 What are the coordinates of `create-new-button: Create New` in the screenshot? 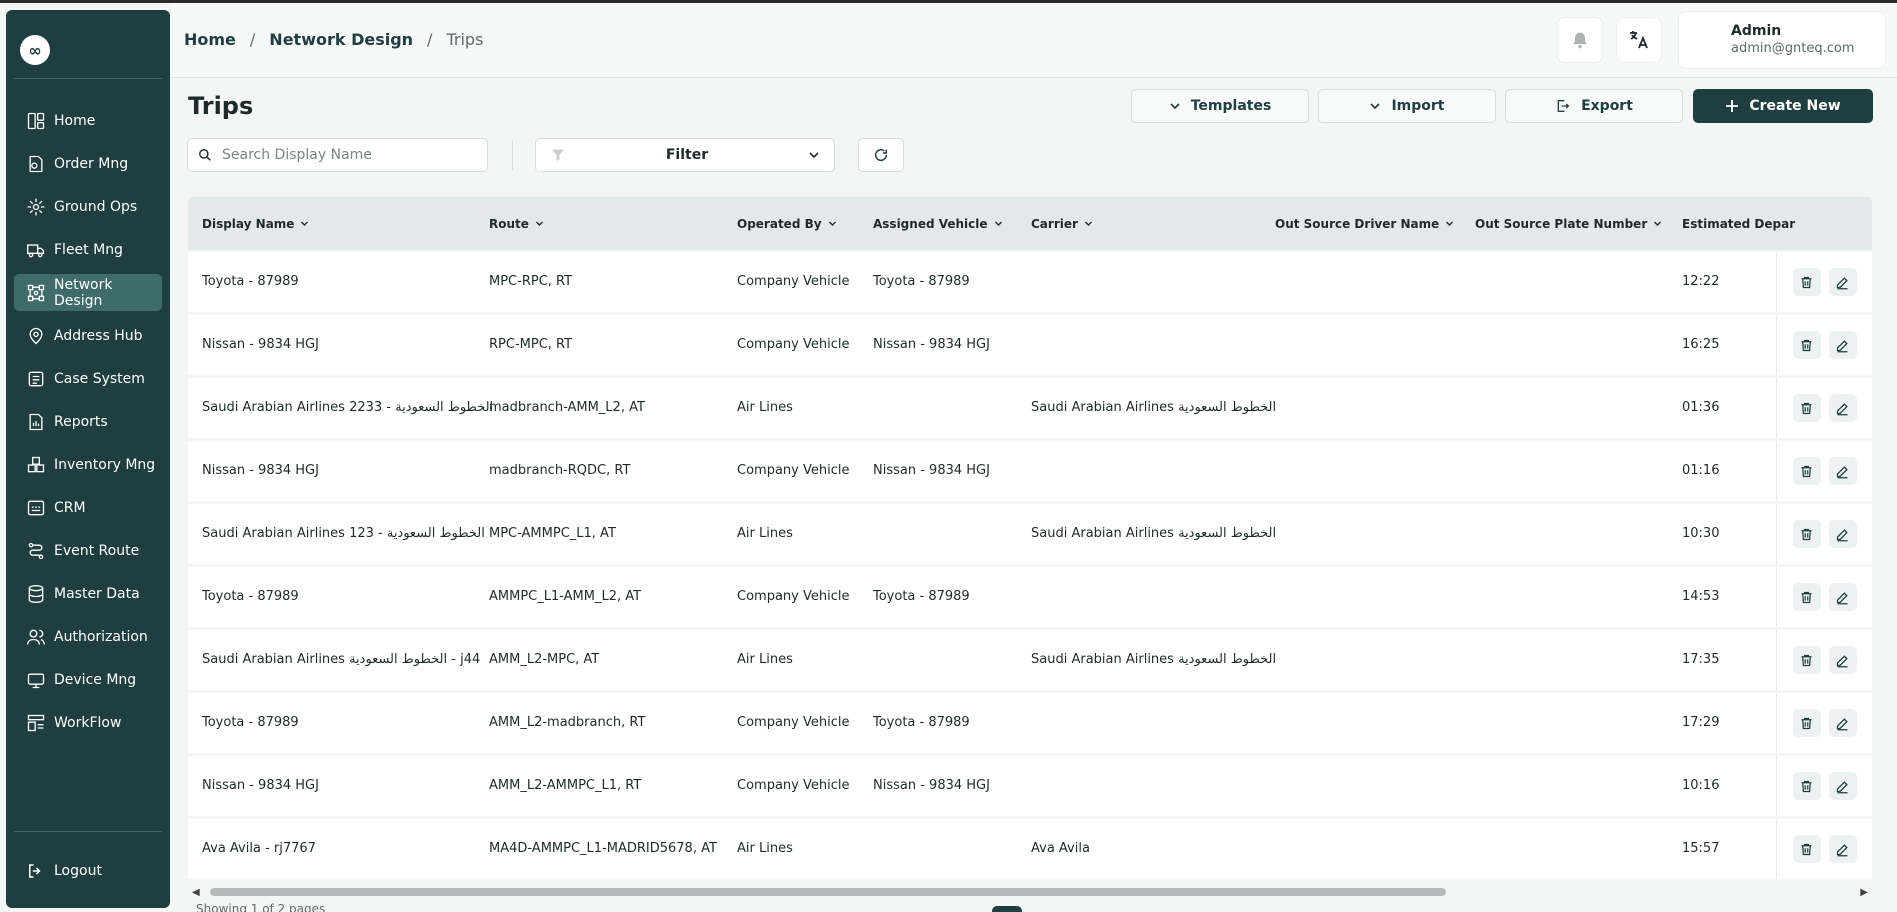 It's located at (1783, 106).